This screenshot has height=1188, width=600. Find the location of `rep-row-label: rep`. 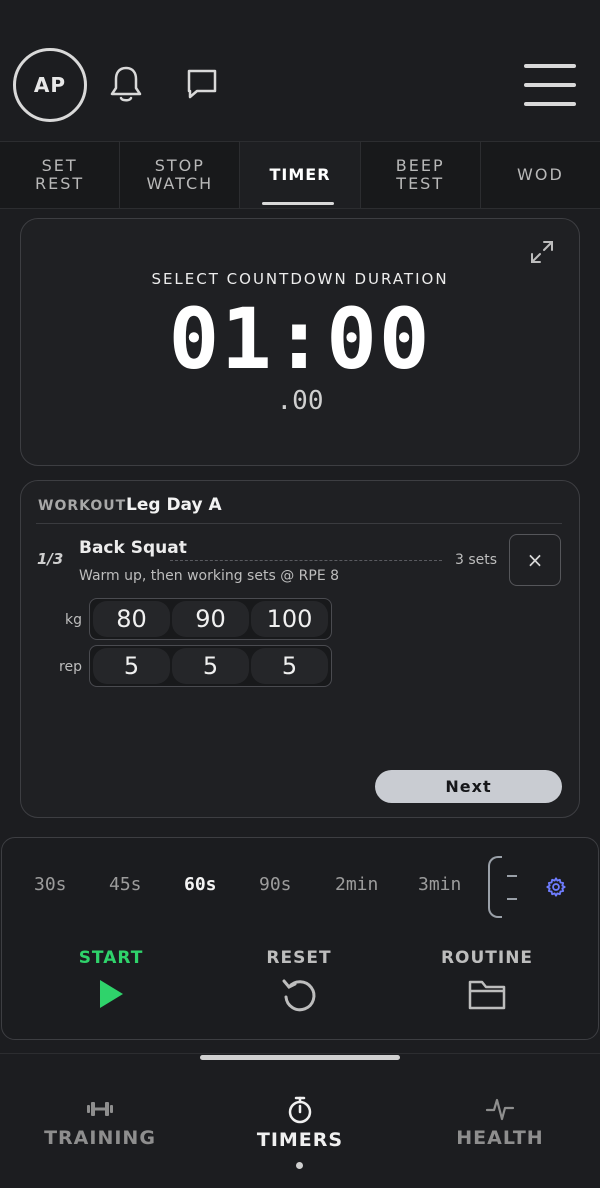

rep-row-label: rep is located at coordinates (70, 667).